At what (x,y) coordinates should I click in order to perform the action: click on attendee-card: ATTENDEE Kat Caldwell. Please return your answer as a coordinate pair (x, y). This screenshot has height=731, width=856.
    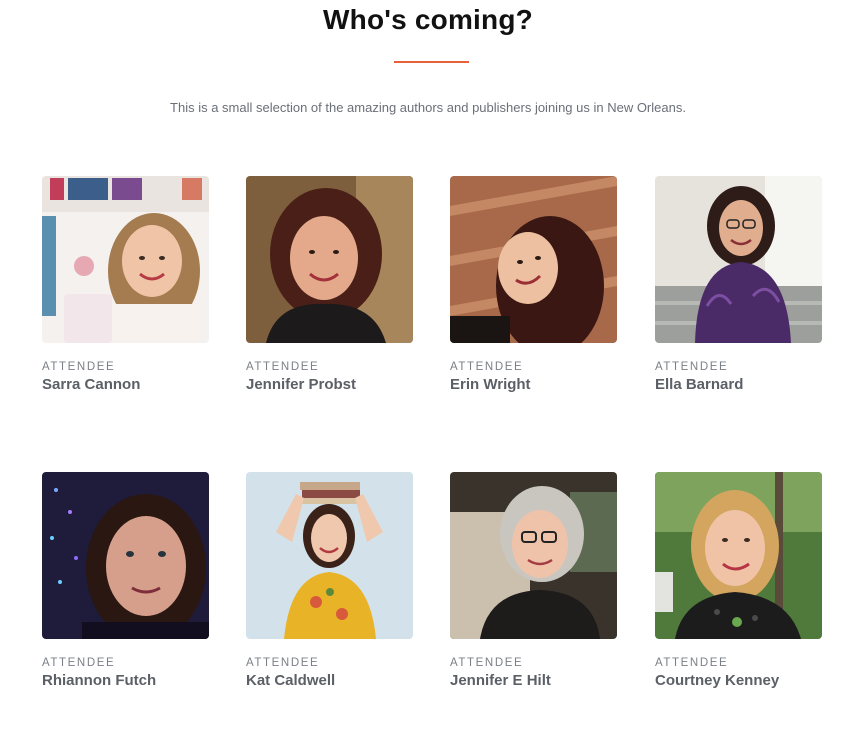
    Looking at the image, I should click on (330, 580).